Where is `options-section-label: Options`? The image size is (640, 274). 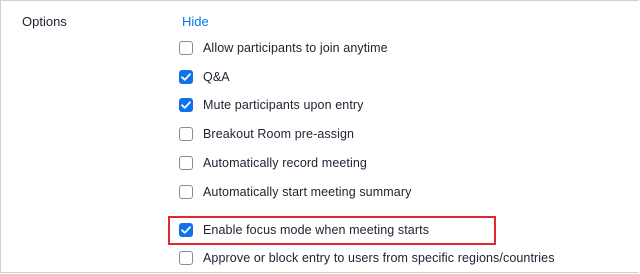 options-section-label: Options is located at coordinates (44, 21).